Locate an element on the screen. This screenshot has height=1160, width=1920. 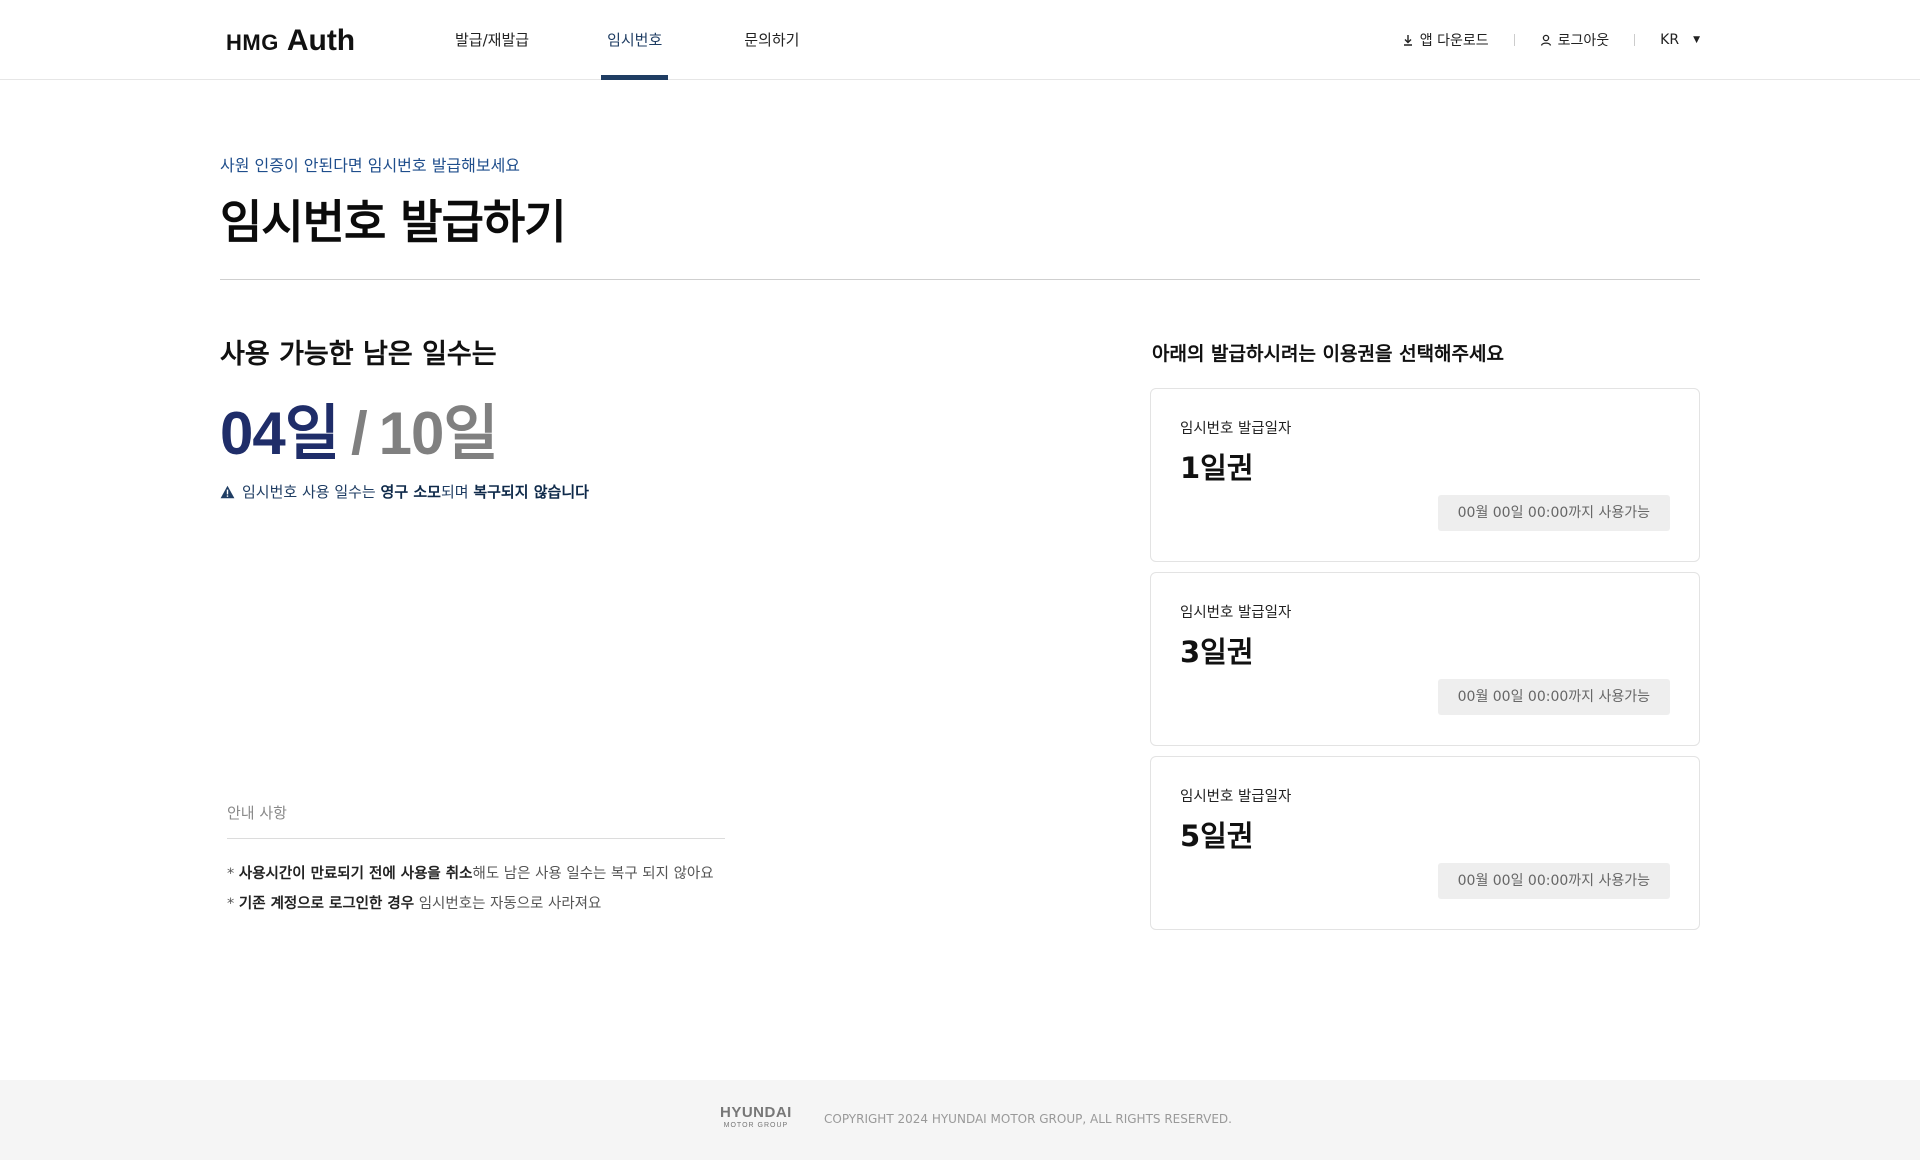
user-icon is located at coordinates (1545, 40).